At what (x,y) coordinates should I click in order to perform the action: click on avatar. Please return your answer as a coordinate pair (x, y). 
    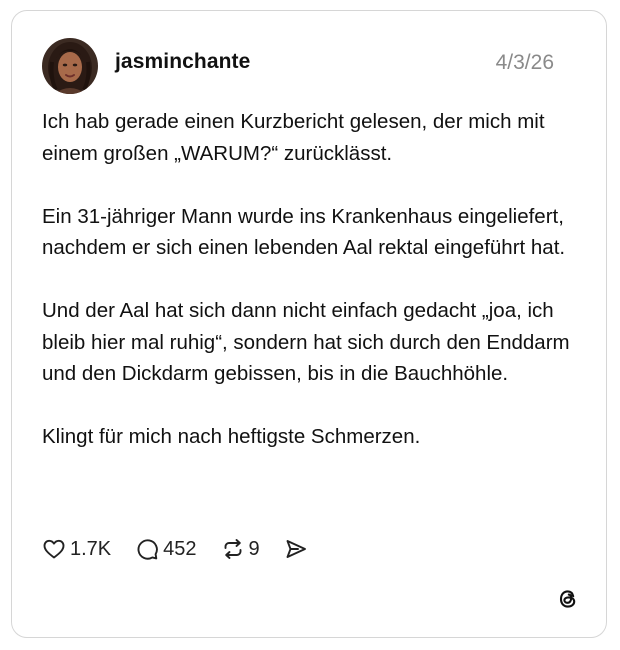
    Looking at the image, I should click on (70, 66).